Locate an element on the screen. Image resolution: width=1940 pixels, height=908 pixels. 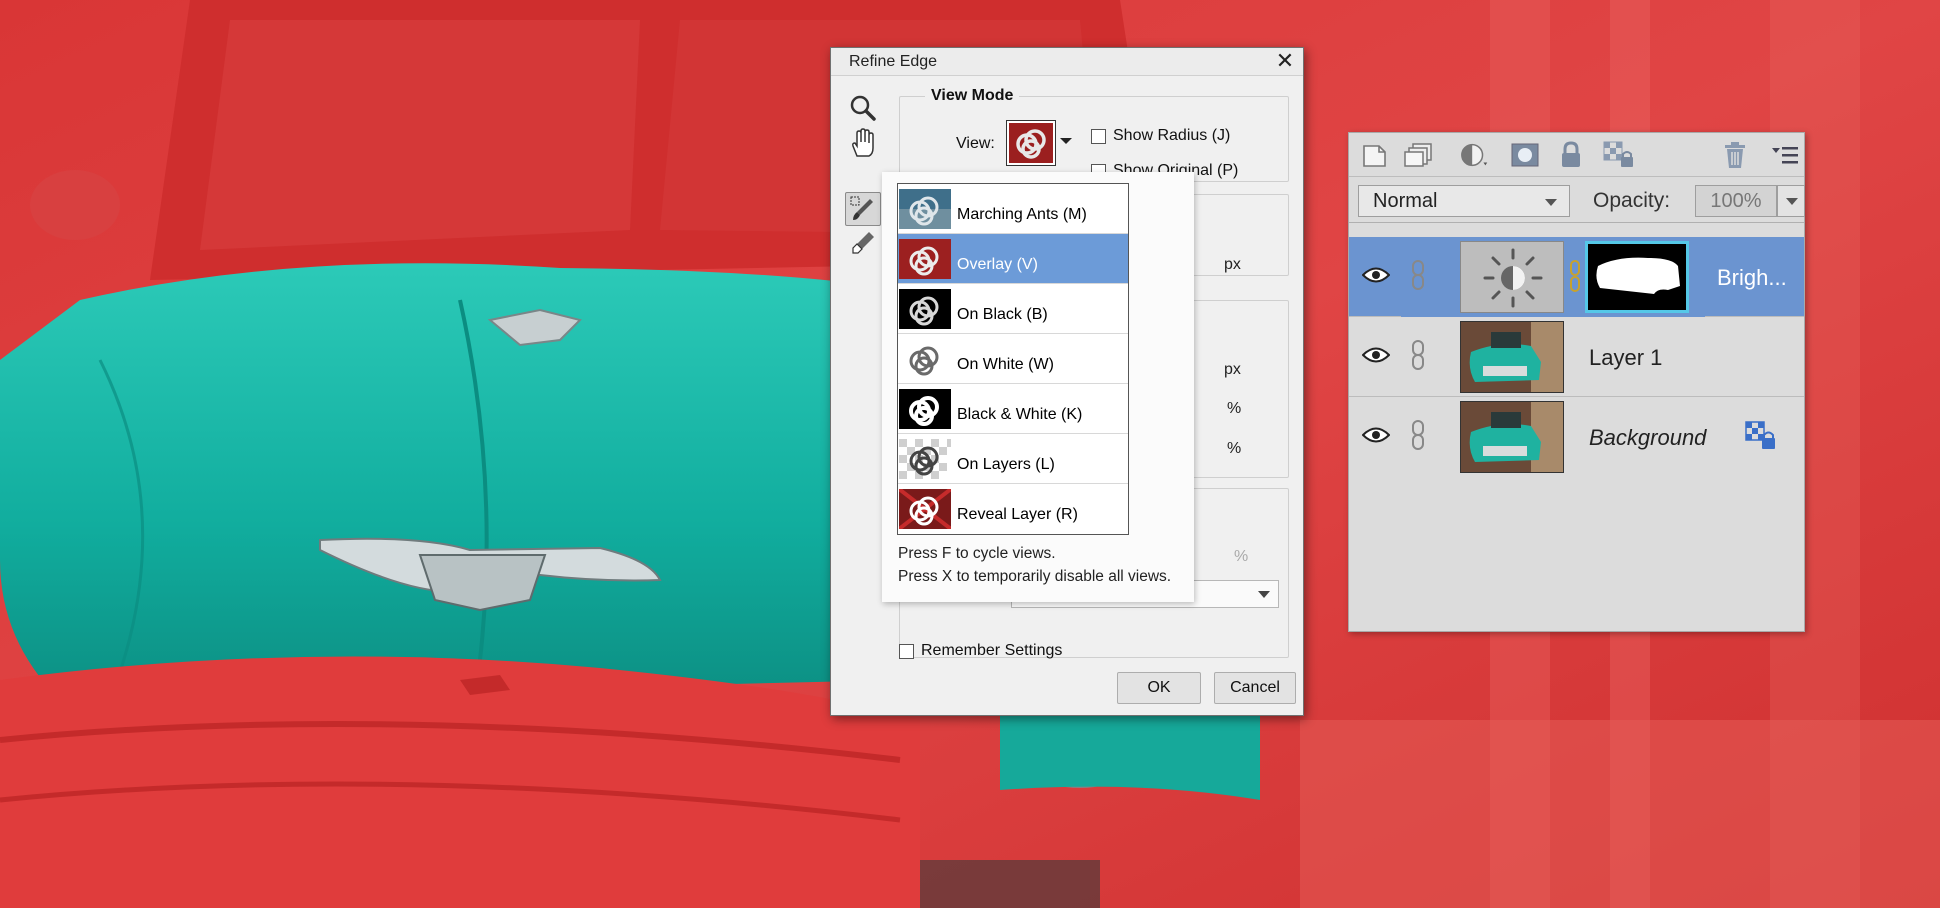
view-label: View: is located at coordinates (975, 143).